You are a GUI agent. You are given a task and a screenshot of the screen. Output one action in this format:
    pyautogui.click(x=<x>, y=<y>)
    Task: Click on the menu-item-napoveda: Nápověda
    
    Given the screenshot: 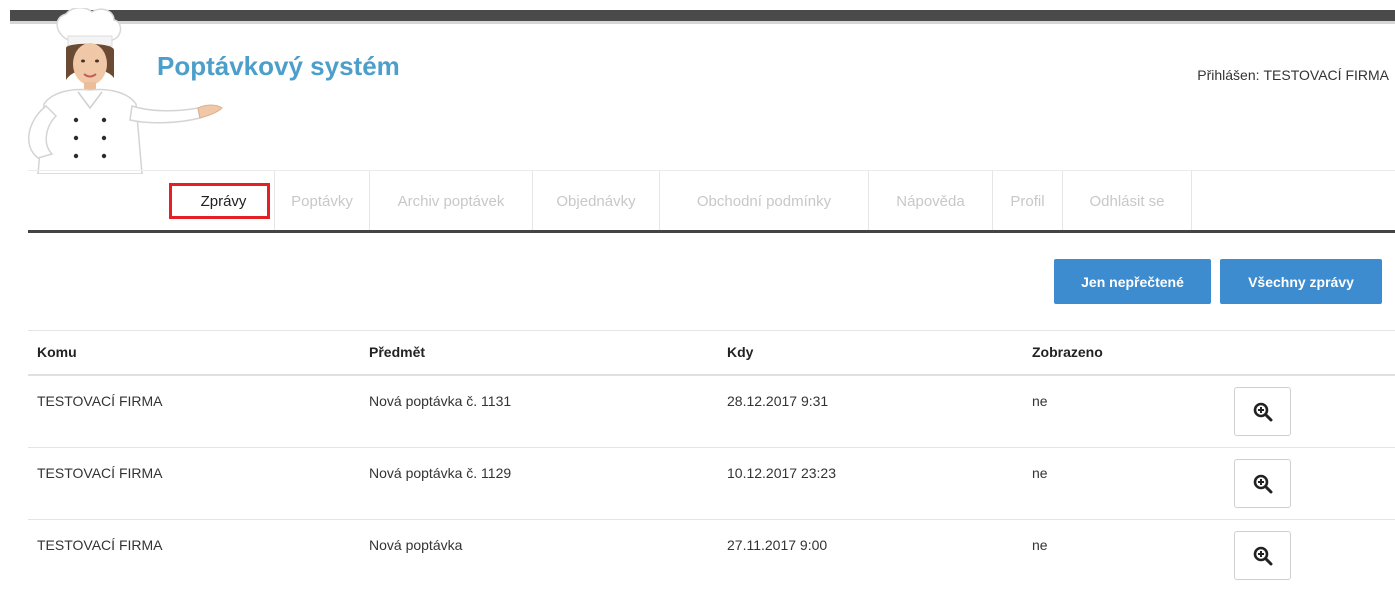 What is the action you would take?
    pyautogui.click(x=931, y=201)
    